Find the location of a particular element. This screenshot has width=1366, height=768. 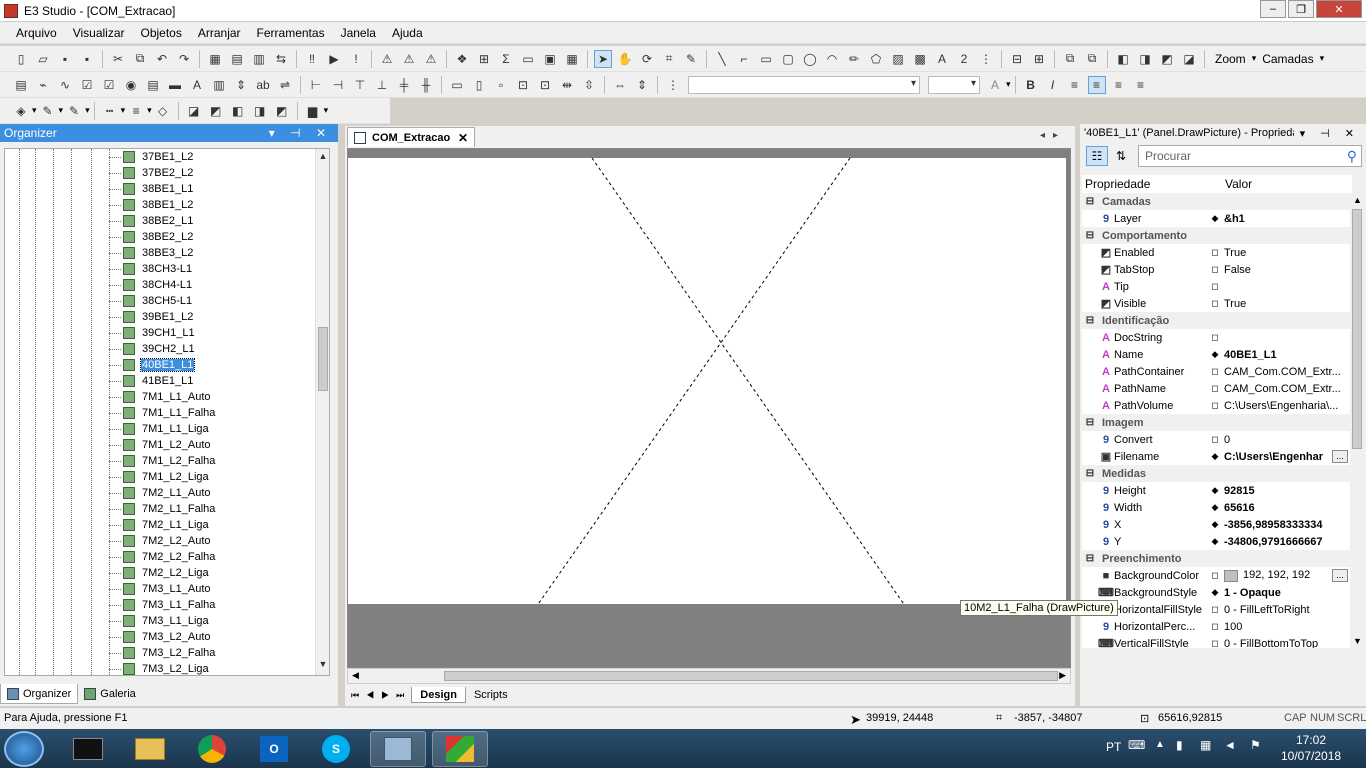

tree-item: 7M1_L2_Falha is located at coordinates (162, 461).